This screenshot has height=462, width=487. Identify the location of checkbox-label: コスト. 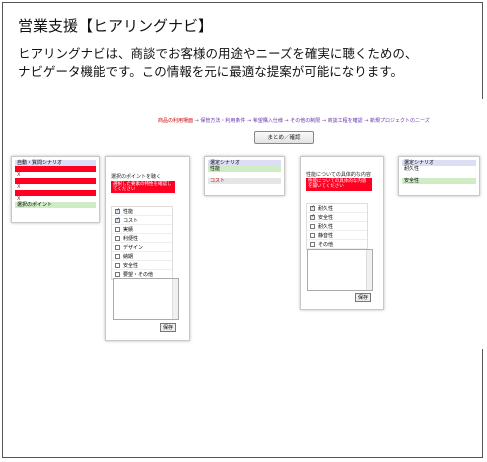
(131, 220).